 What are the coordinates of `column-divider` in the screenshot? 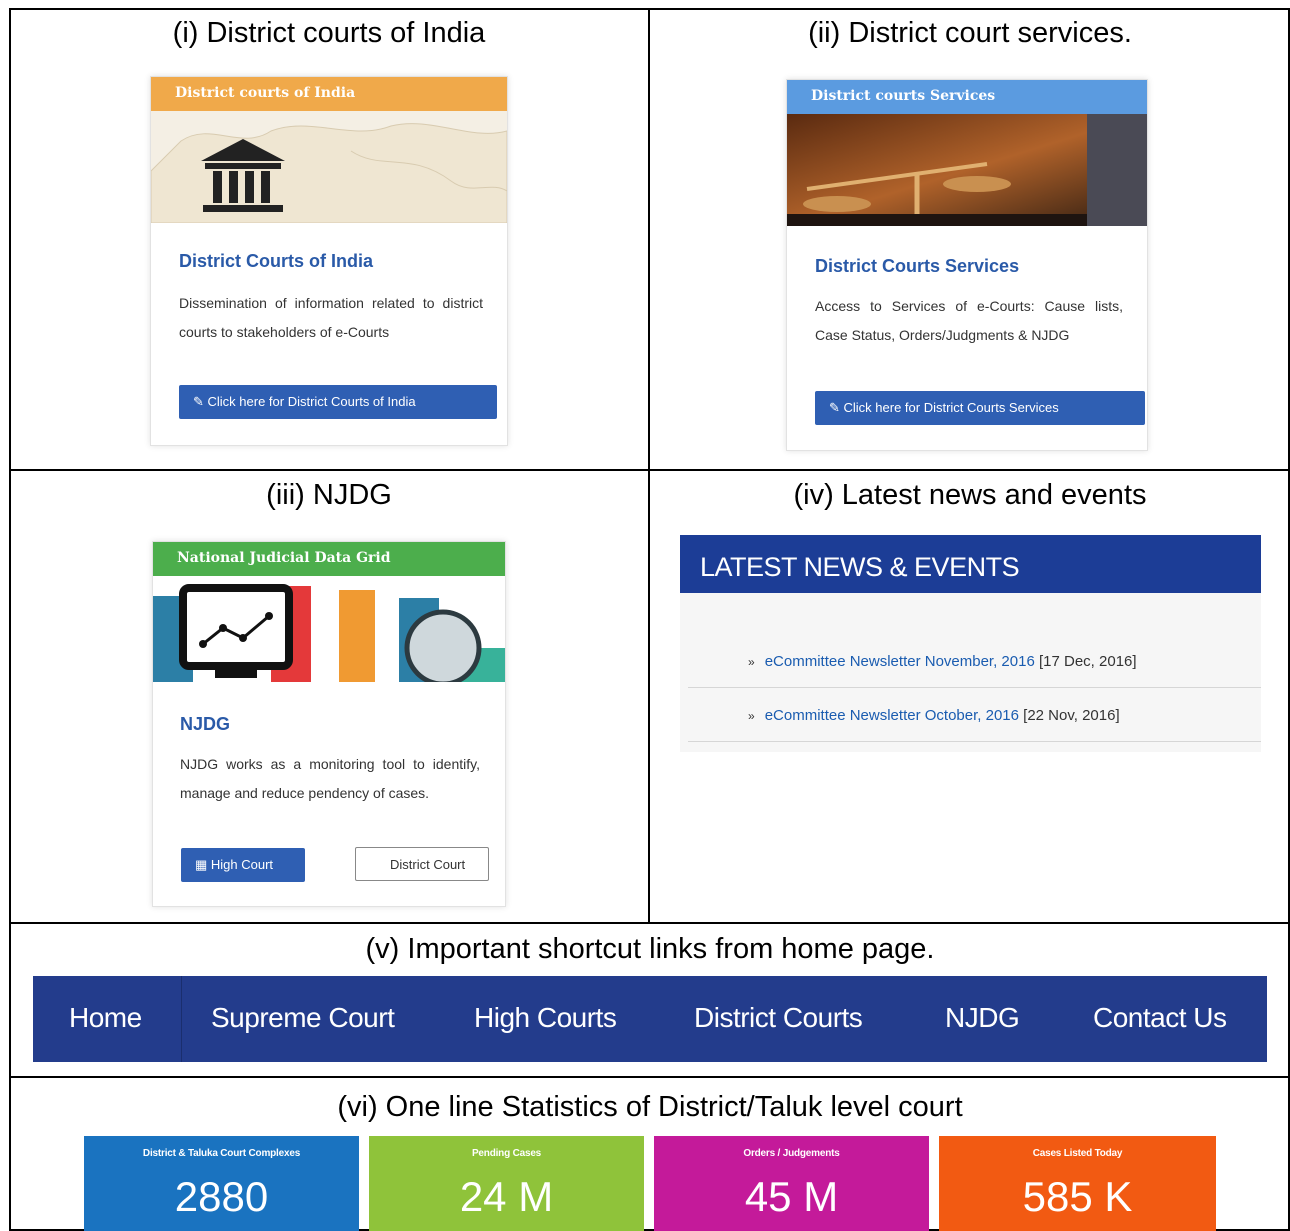 It's located at (649, 466).